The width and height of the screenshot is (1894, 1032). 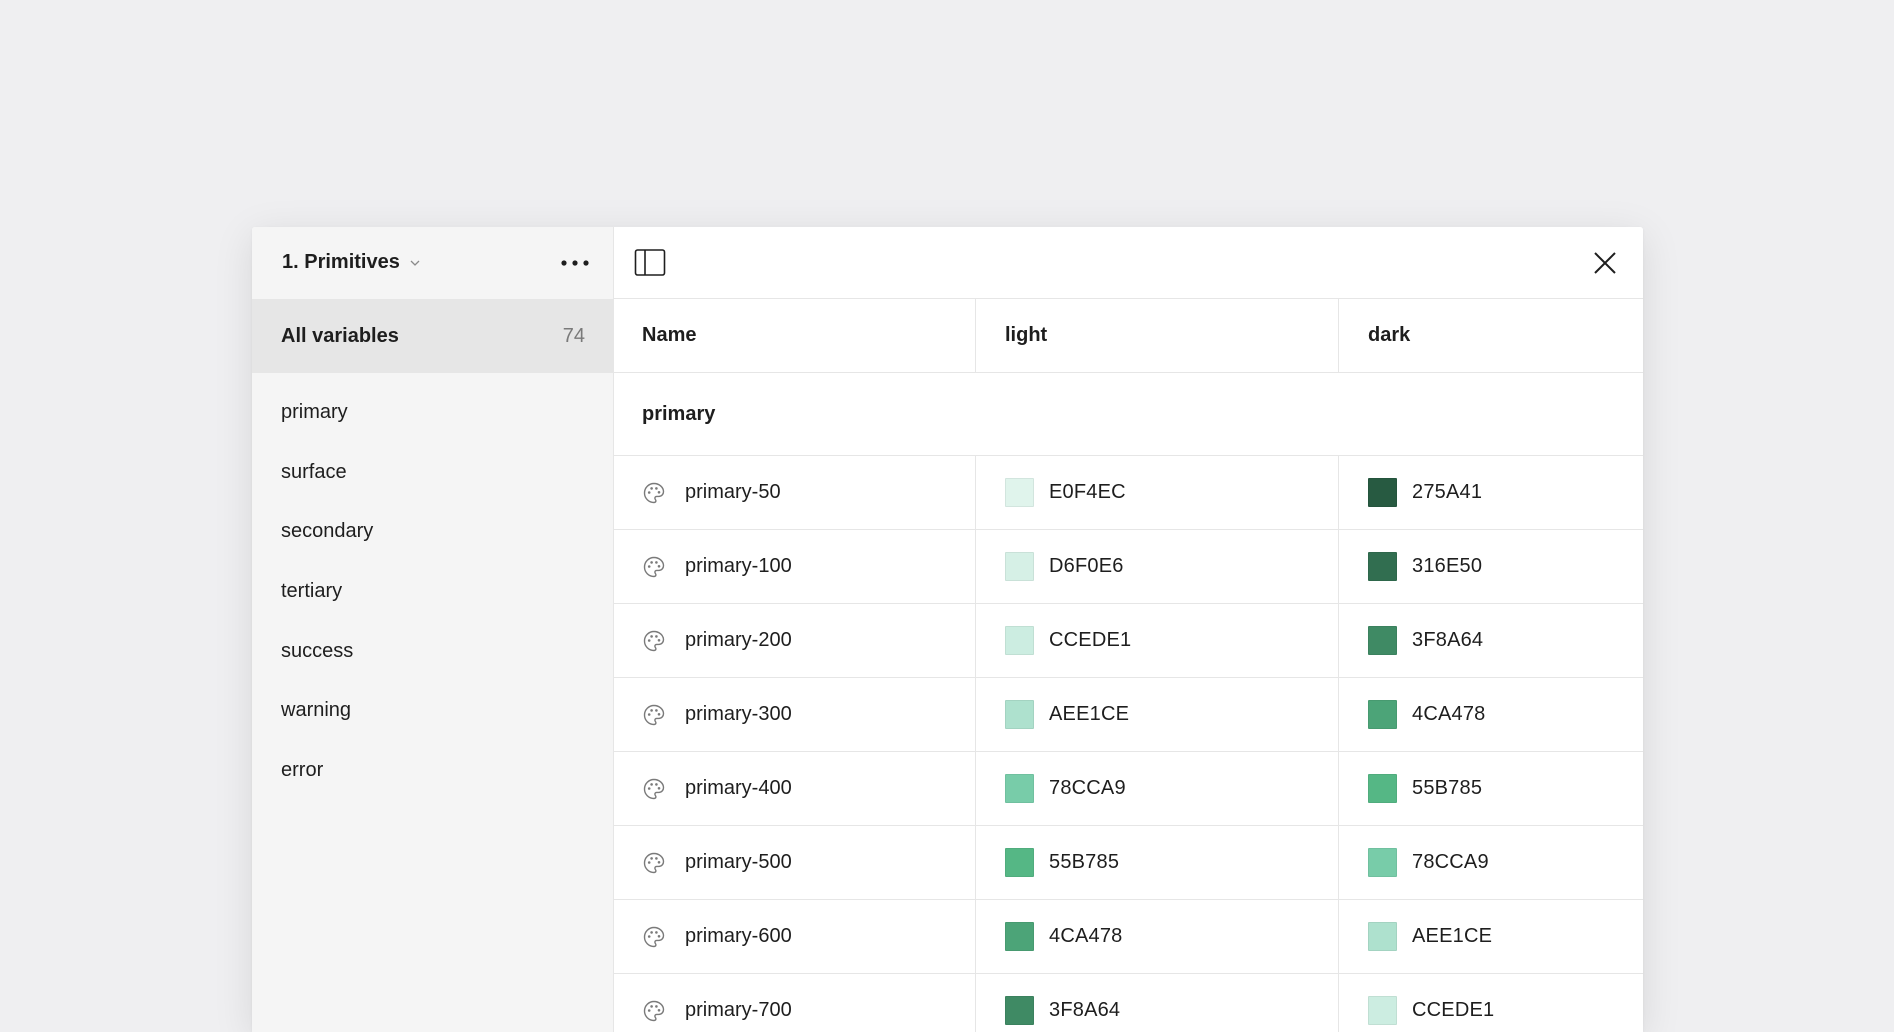 What do you see at coordinates (1157, 1003) in the screenshot?
I see `light-value-cell: 3F8A64` at bounding box center [1157, 1003].